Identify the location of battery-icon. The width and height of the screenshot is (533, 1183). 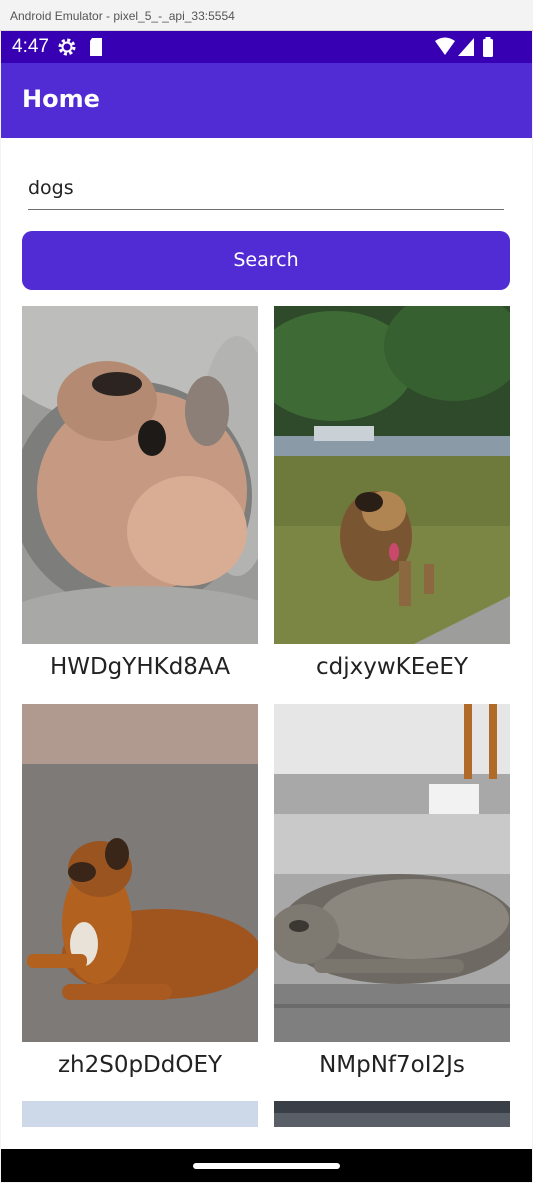
(488, 49).